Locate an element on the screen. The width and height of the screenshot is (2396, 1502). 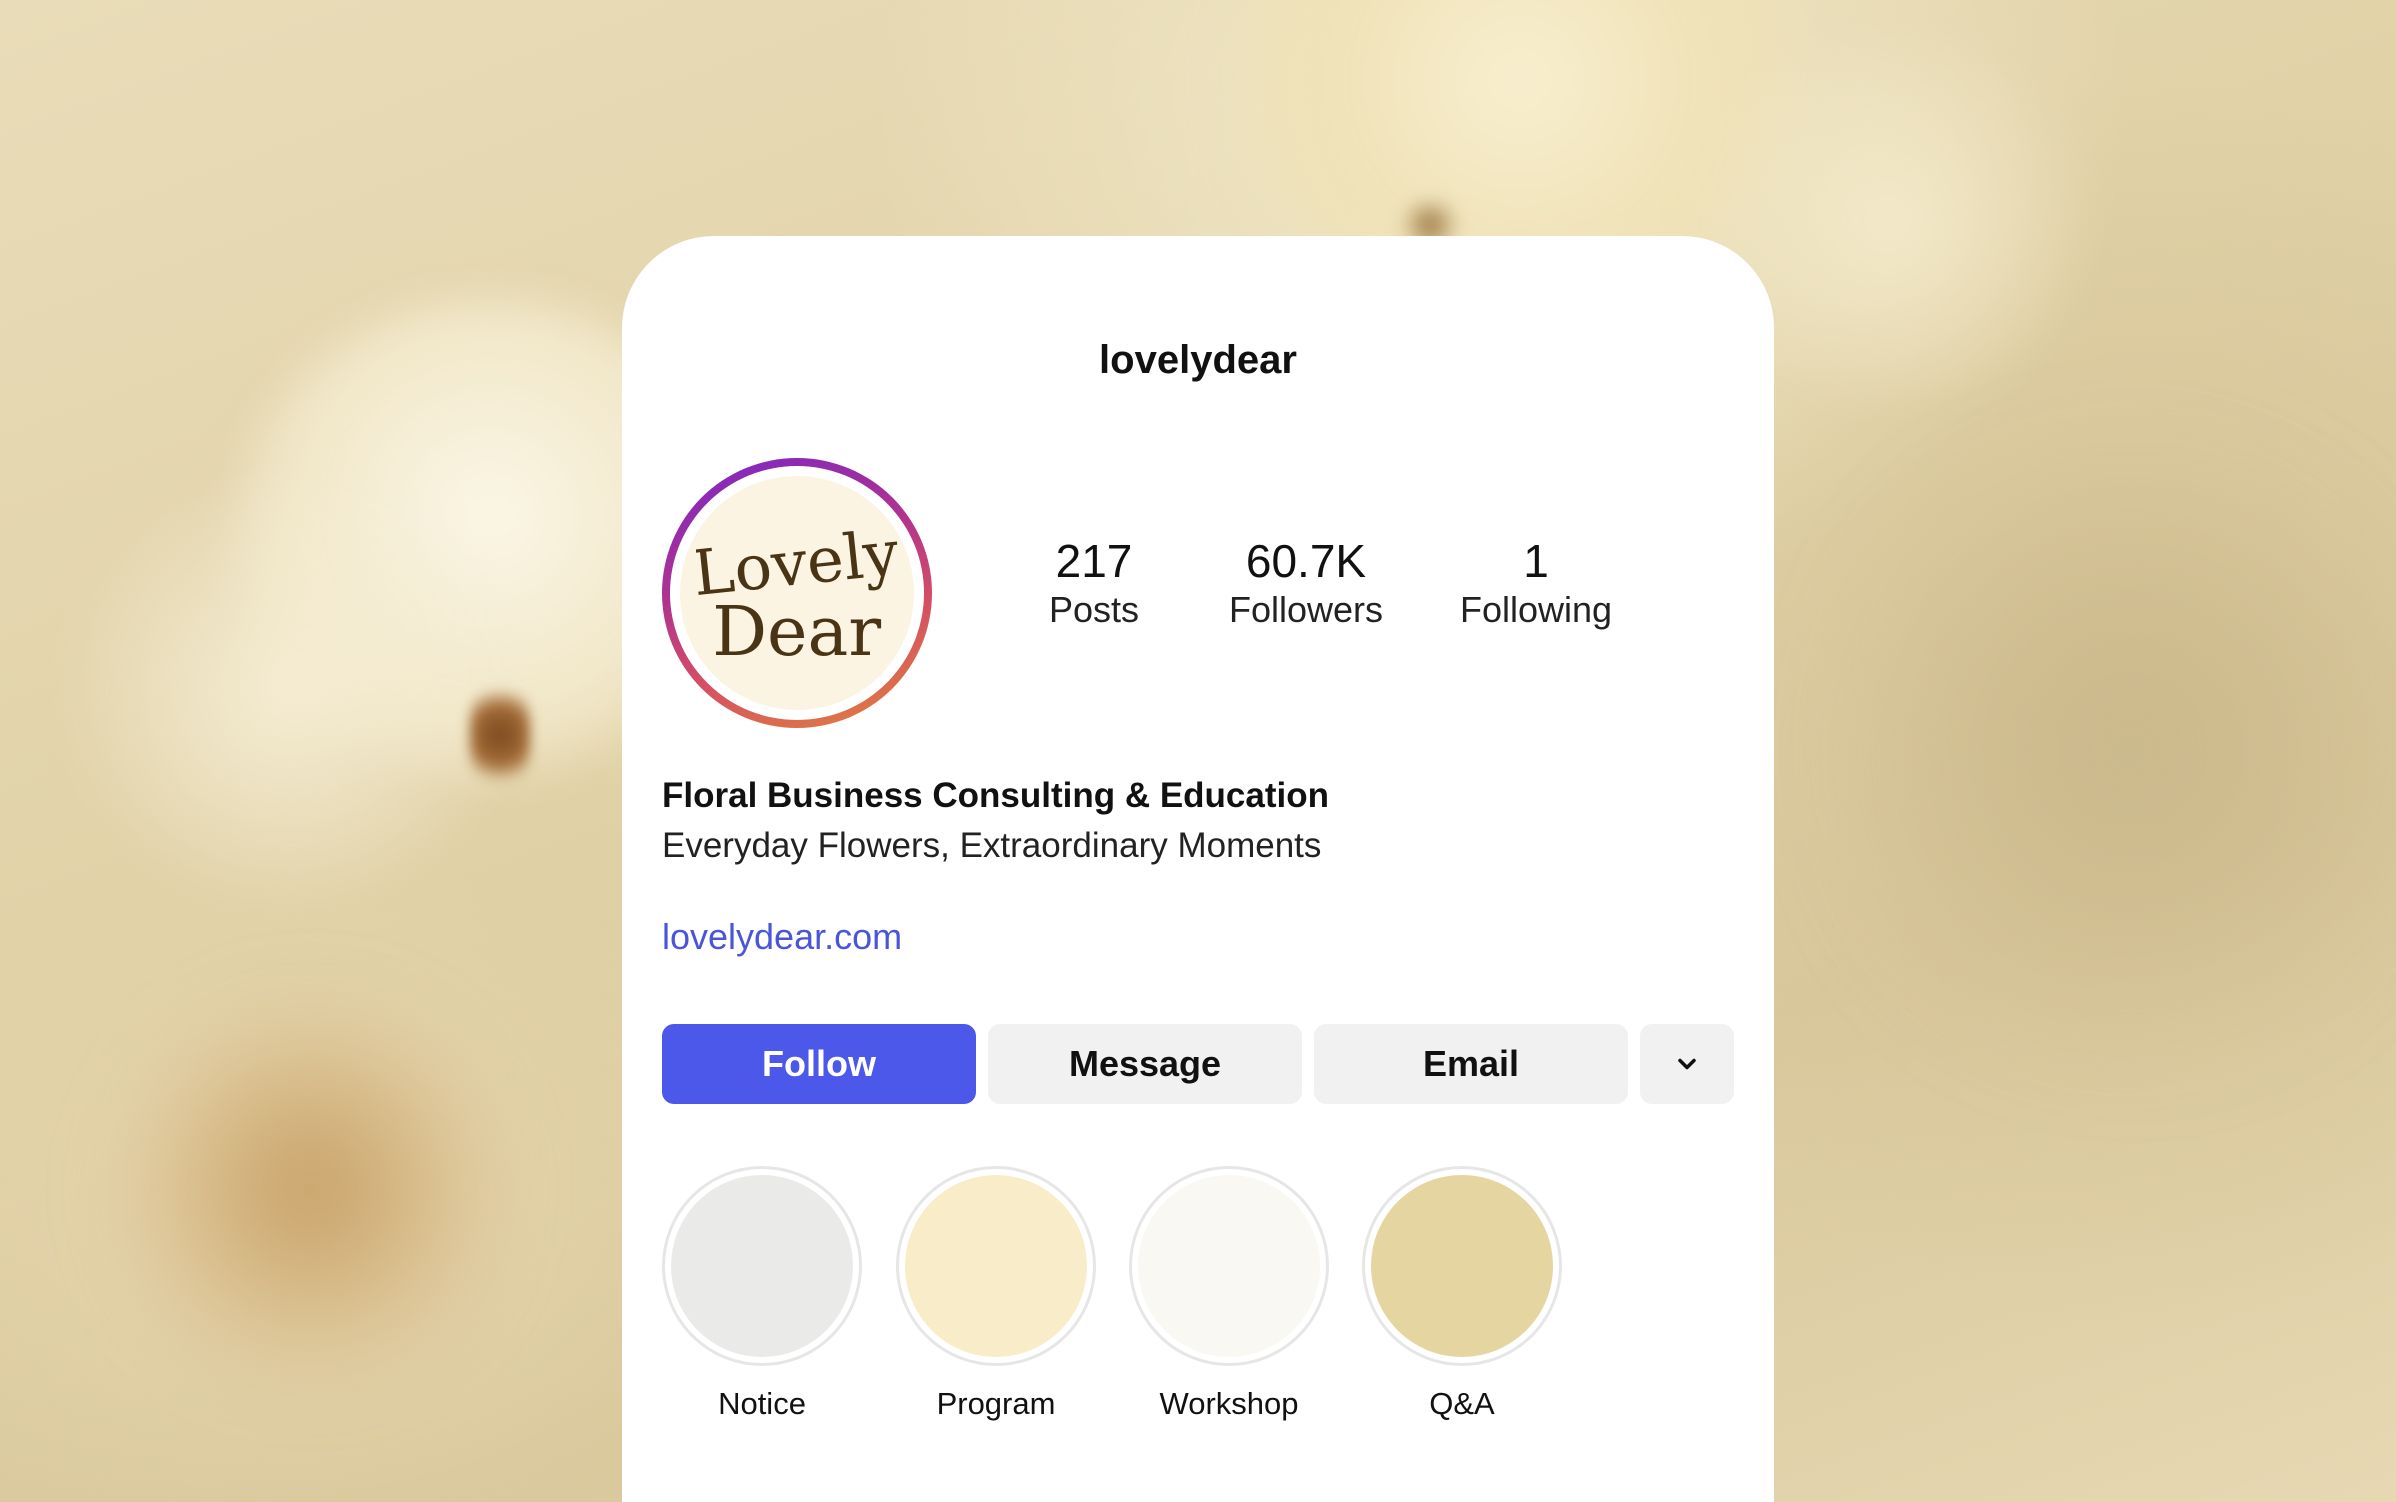
stat-followers: 60.7K Followers is located at coordinates (1306, 583).